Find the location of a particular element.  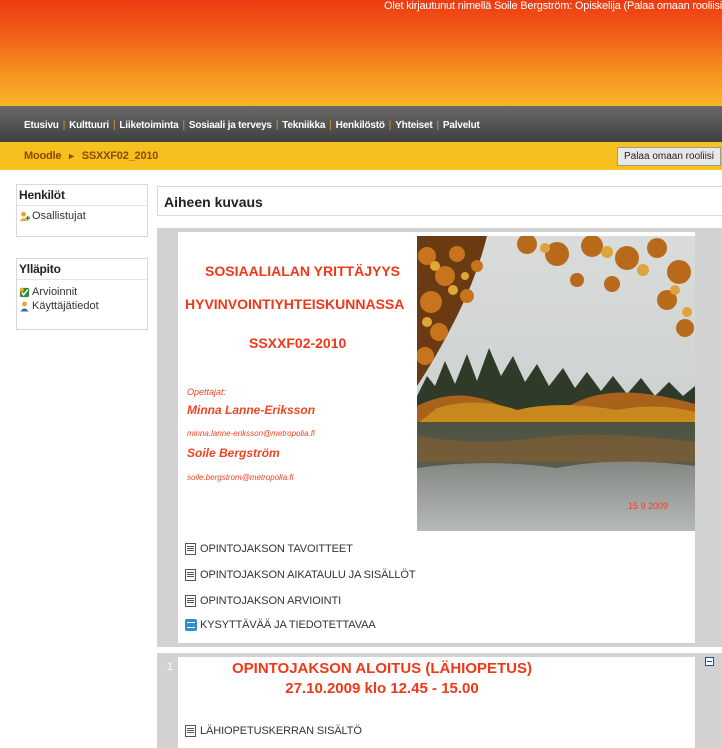

people-block: Henkilöt Osallistujat is located at coordinates (82, 210).